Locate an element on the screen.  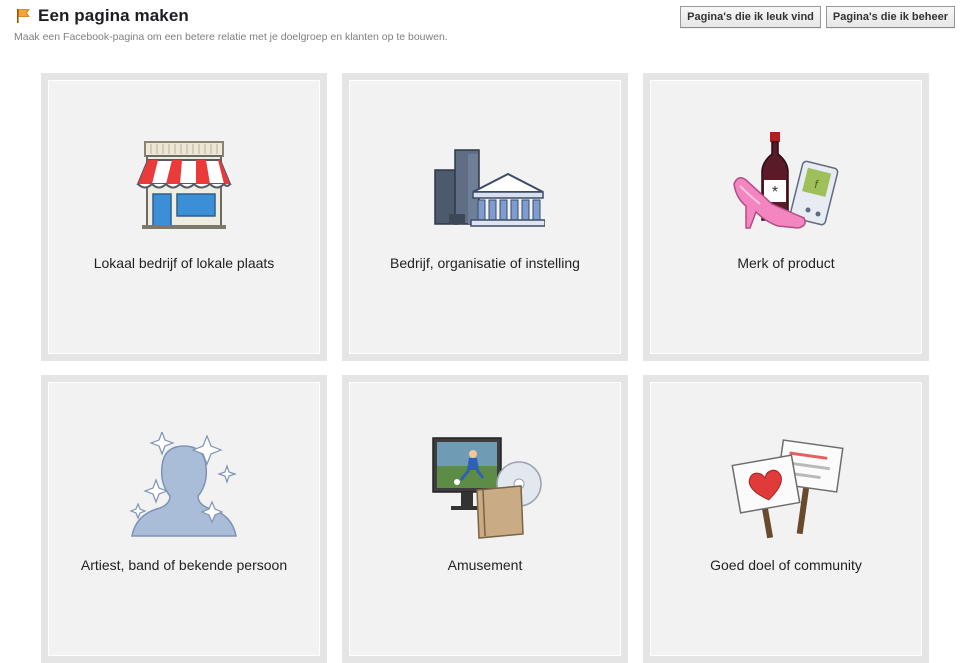
entertainment-icon is located at coordinates (487, 488).